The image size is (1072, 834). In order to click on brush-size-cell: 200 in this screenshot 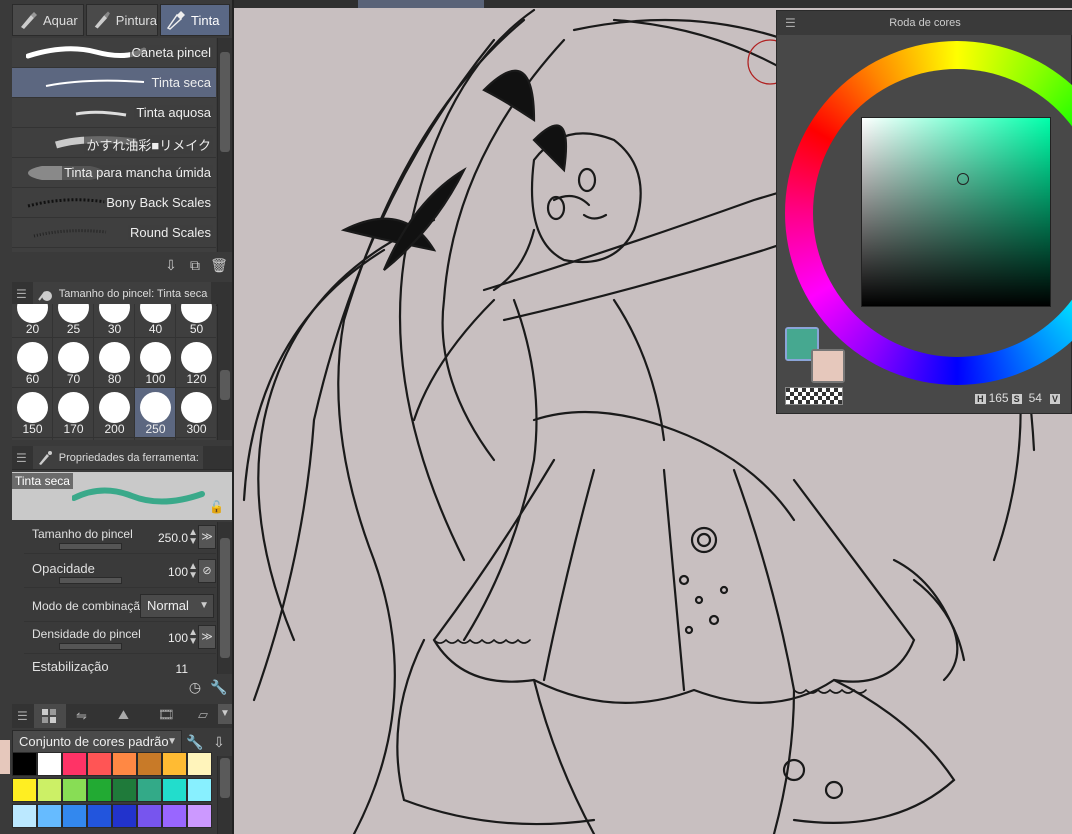, I will do `click(114, 413)`.